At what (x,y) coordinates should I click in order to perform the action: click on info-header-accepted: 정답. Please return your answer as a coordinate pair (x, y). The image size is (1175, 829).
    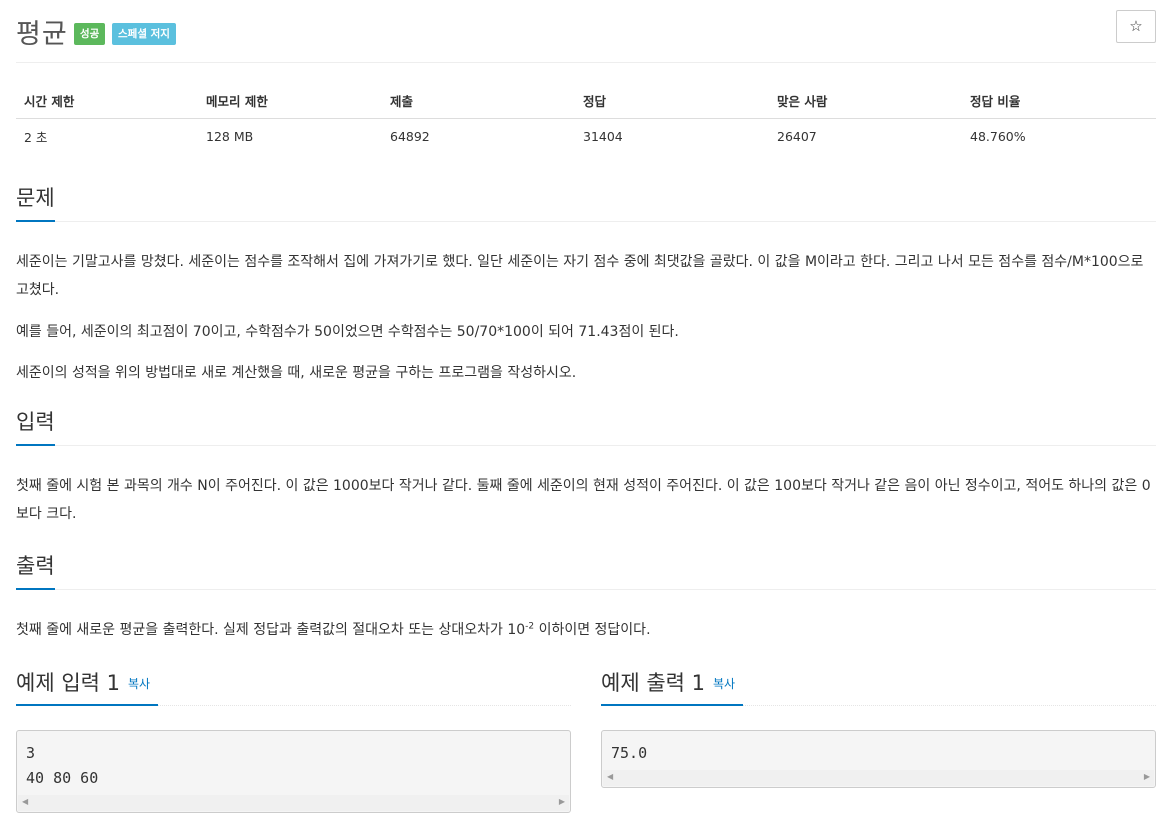
    Looking at the image, I should click on (672, 101).